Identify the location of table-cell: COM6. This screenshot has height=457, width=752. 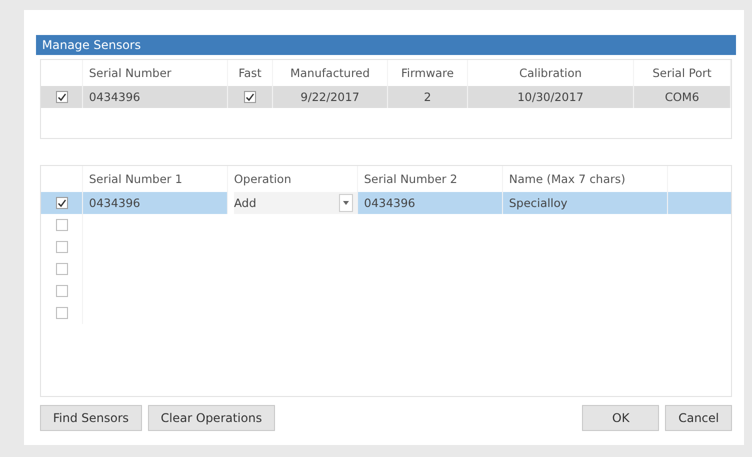
(682, 97).